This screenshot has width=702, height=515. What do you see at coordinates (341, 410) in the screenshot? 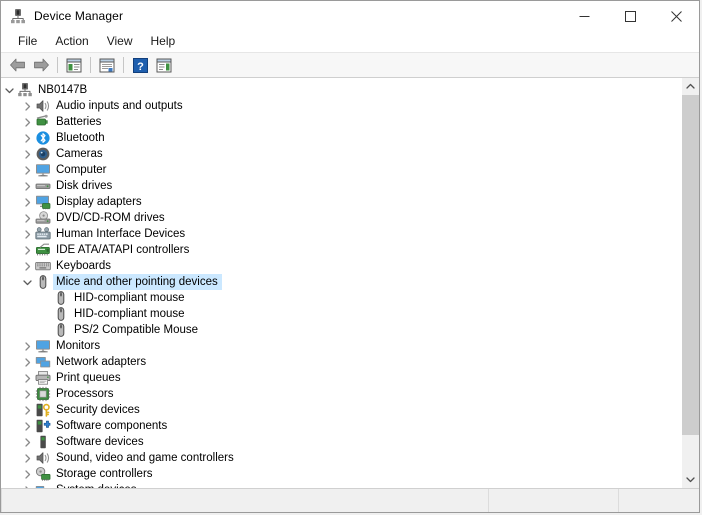
I see `tree-item: Security devices` at bounding box center [341, 410].